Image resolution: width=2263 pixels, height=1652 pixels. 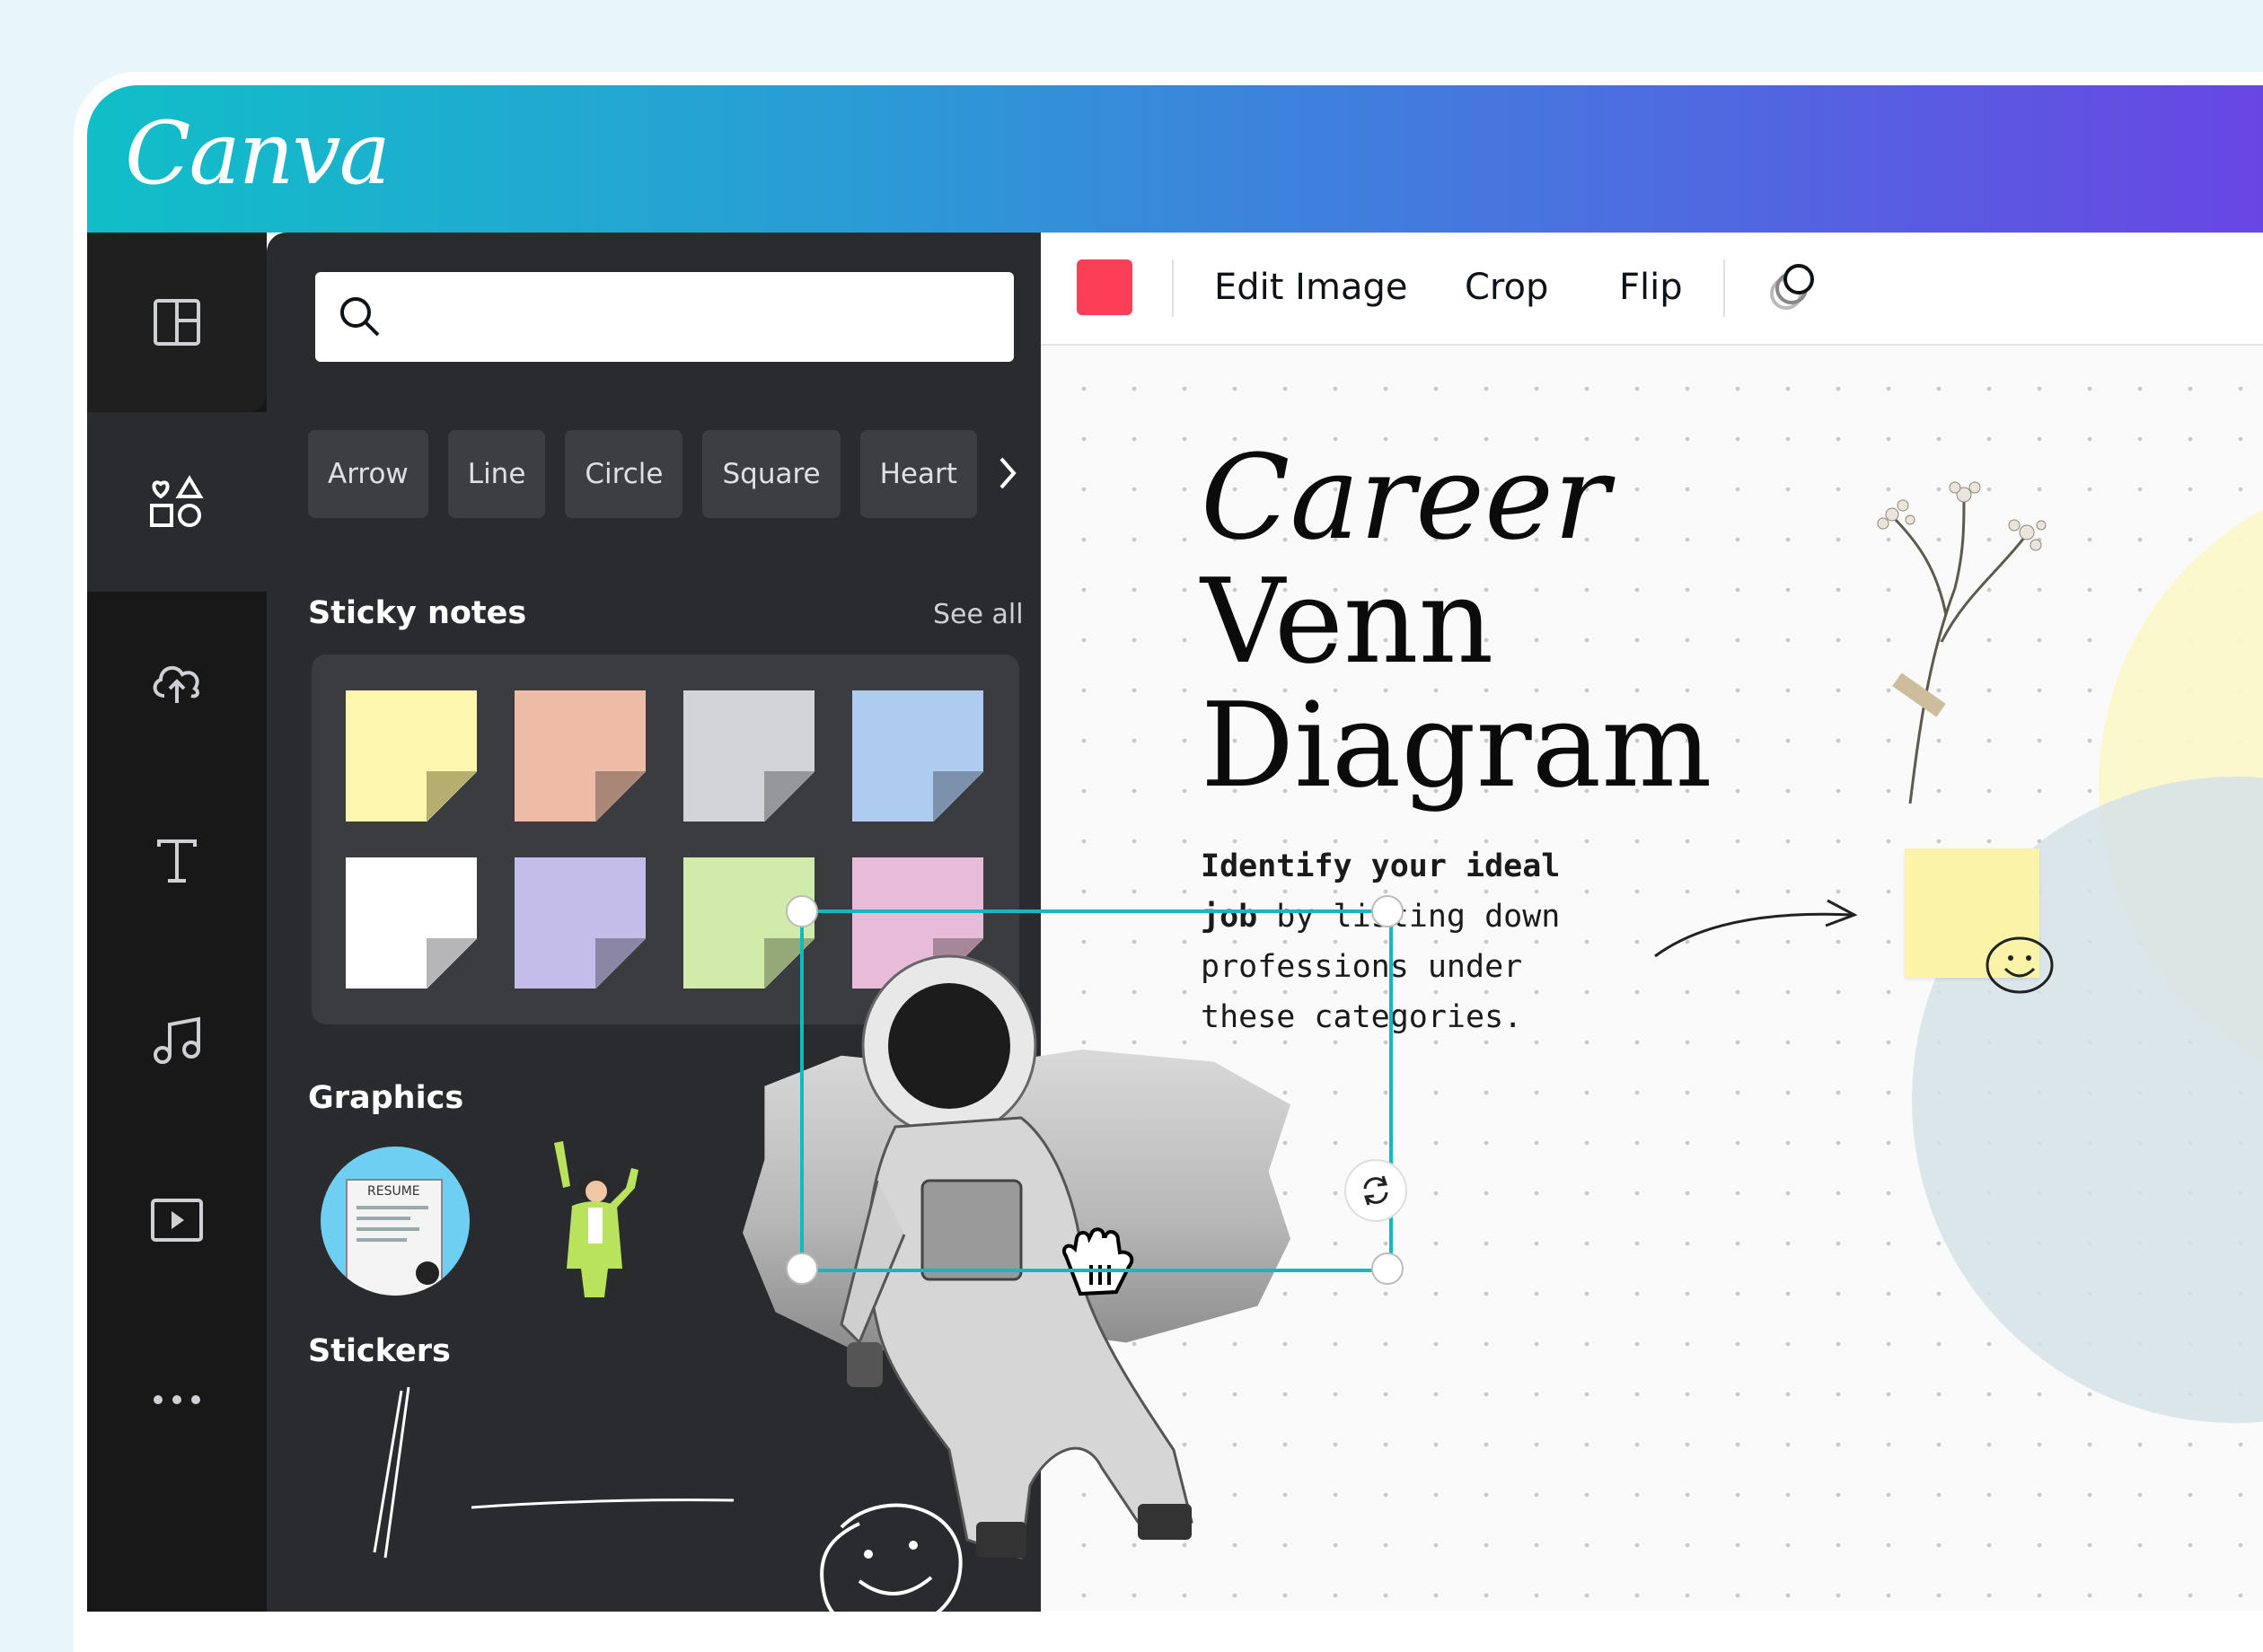 I want to click on video-icon, so click(x=177, y=1221).